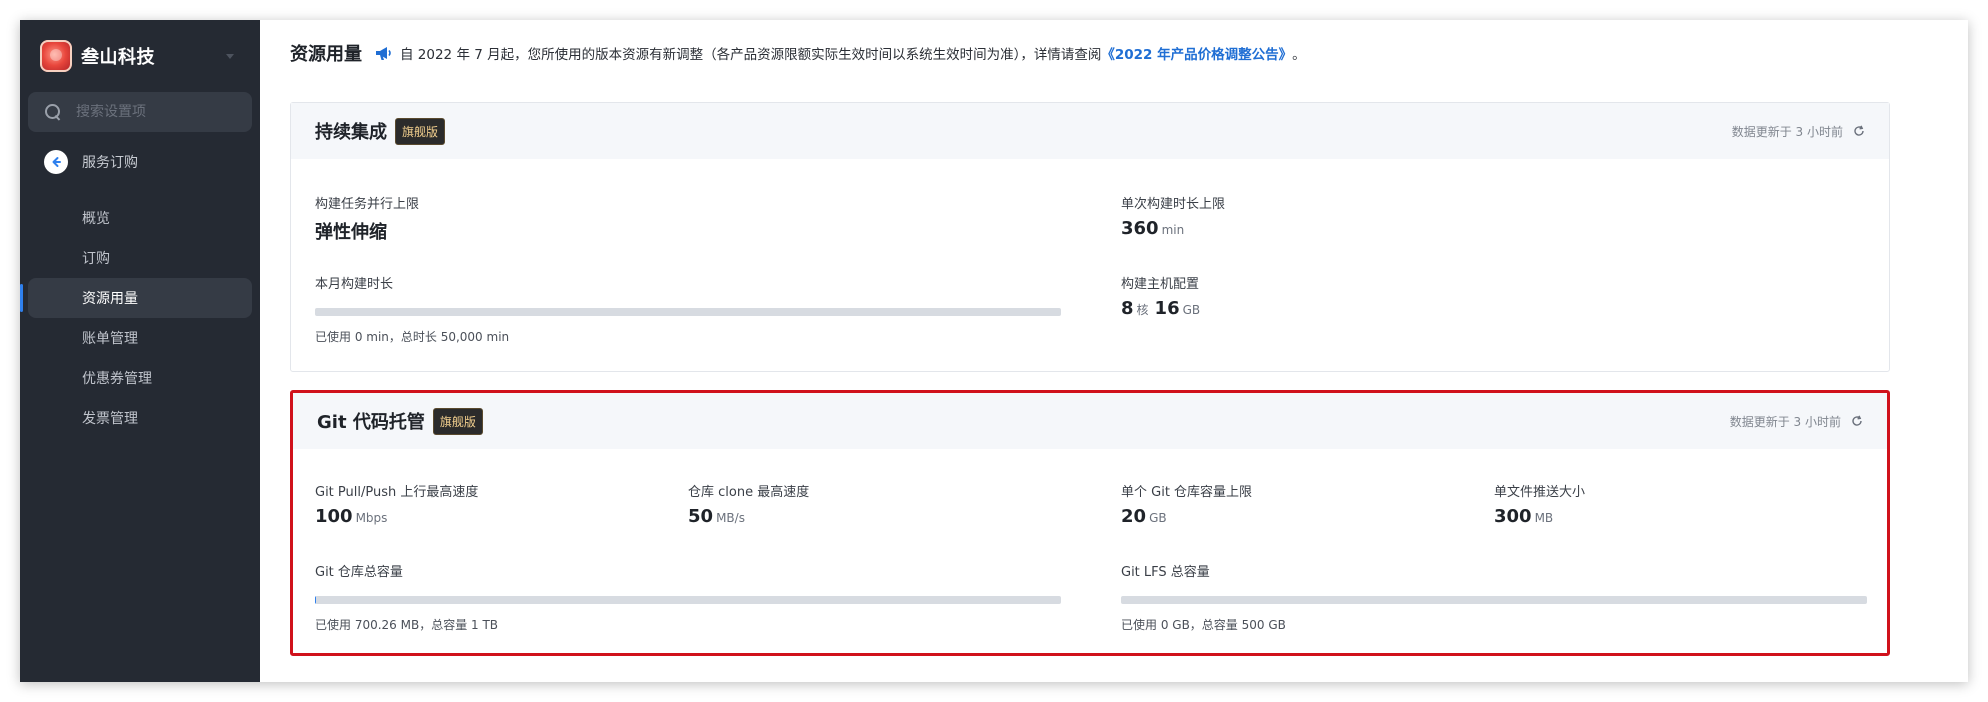 The image size is (1988, 702). Describe the element at coordinates (367, 204) in the screenshot. I see `metric-label: 构建任务并行上限` at that location.